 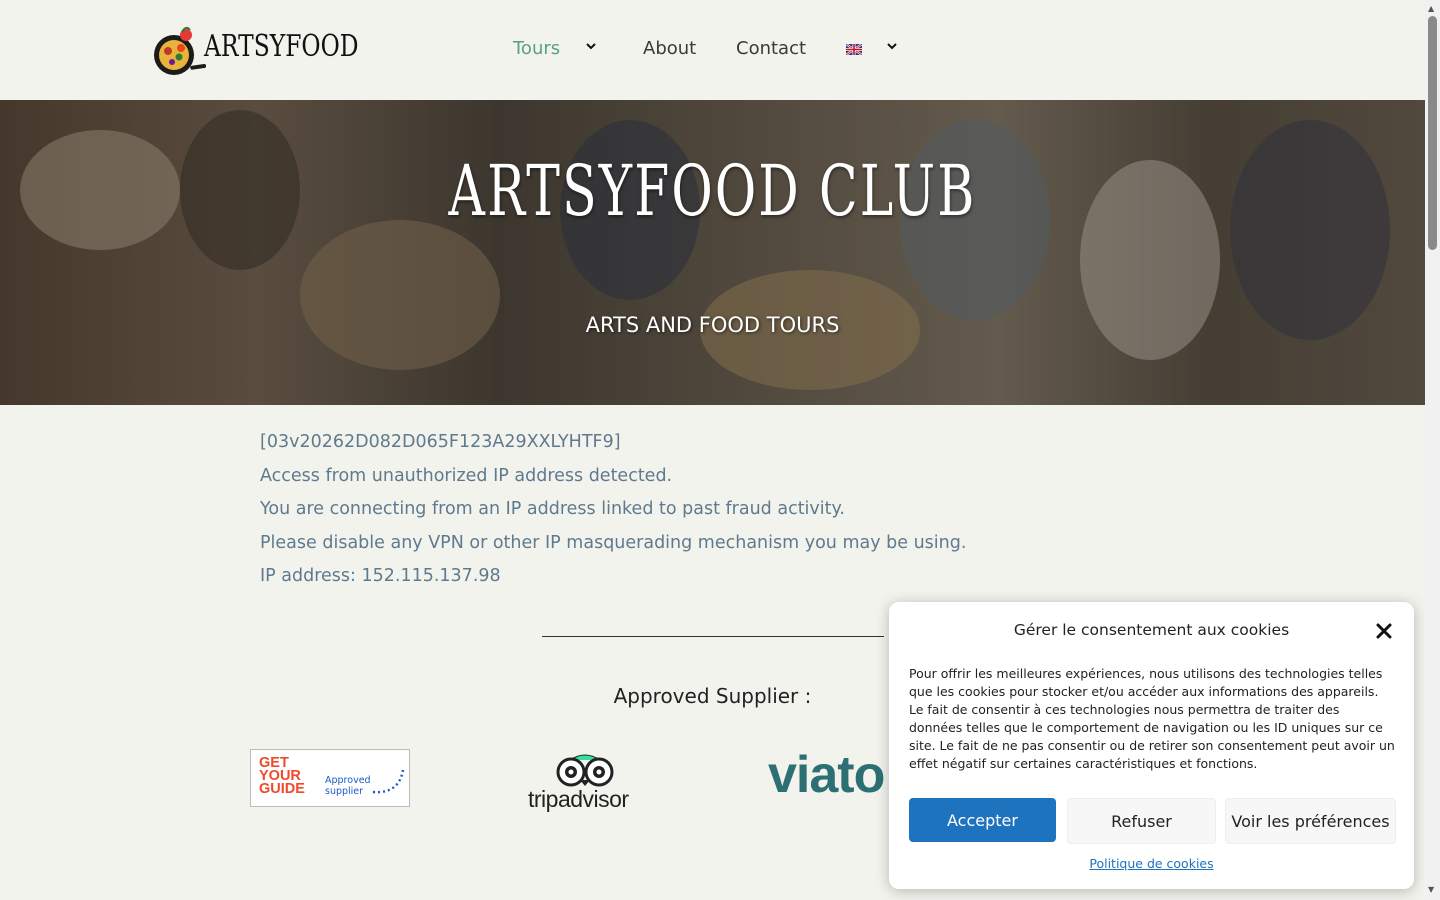 I want to click on hero-subtitle: ARTS AND FOOD TOURS, so click(x=712, y=325).